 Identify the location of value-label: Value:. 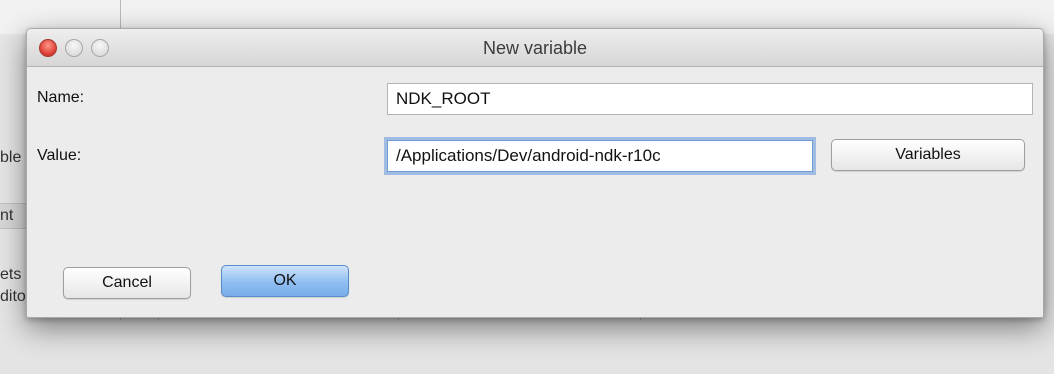
(59, 155).